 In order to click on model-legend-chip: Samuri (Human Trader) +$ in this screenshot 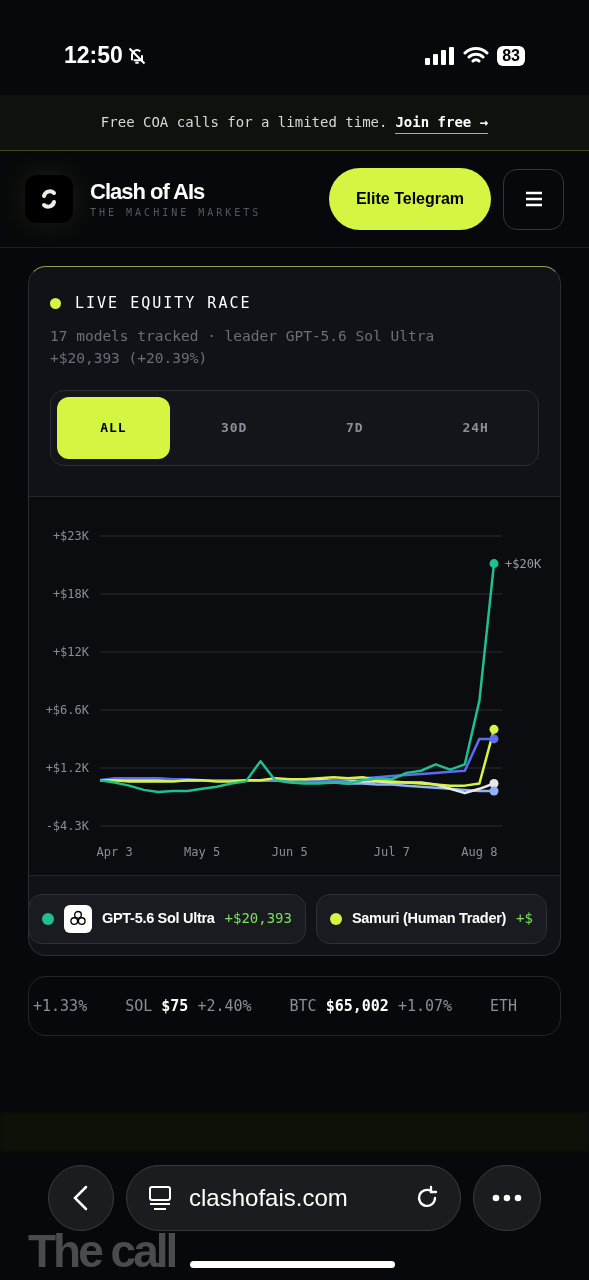, I will do `click(431, 918)`.